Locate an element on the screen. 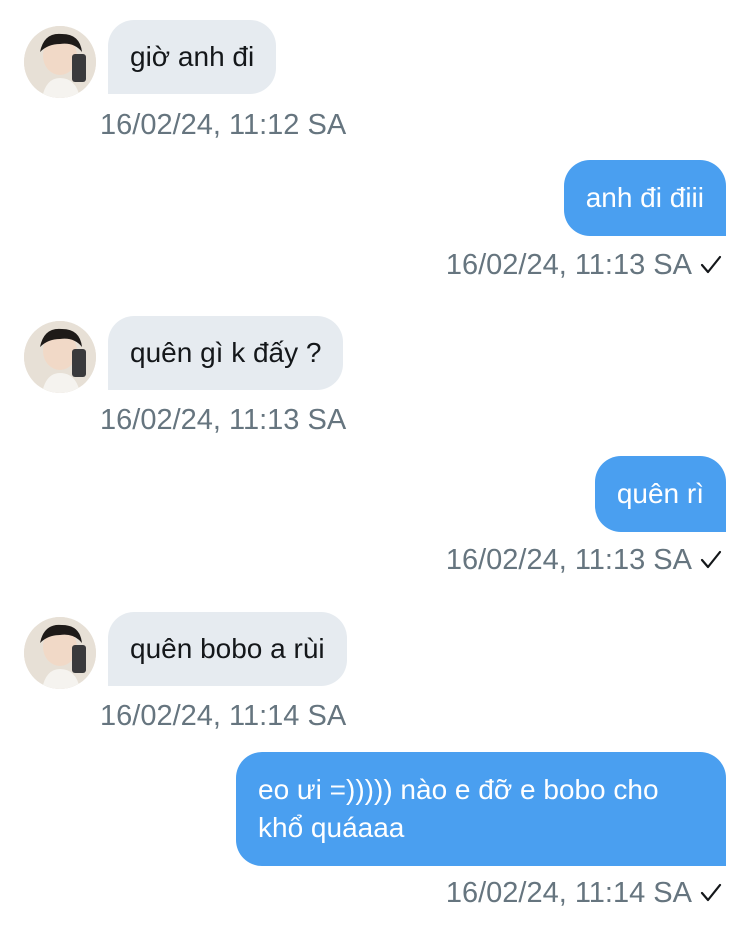  message-timestamp-row: 16/02/24, 11:14 SA is located at coordinates (584, 893).